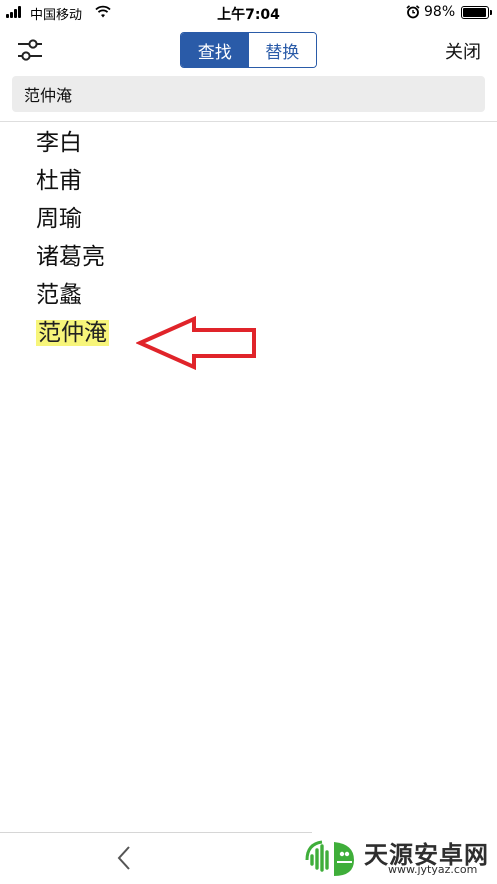 The image size is (497, 884). I want to click on chevron-left-icon, so click(124, 858).